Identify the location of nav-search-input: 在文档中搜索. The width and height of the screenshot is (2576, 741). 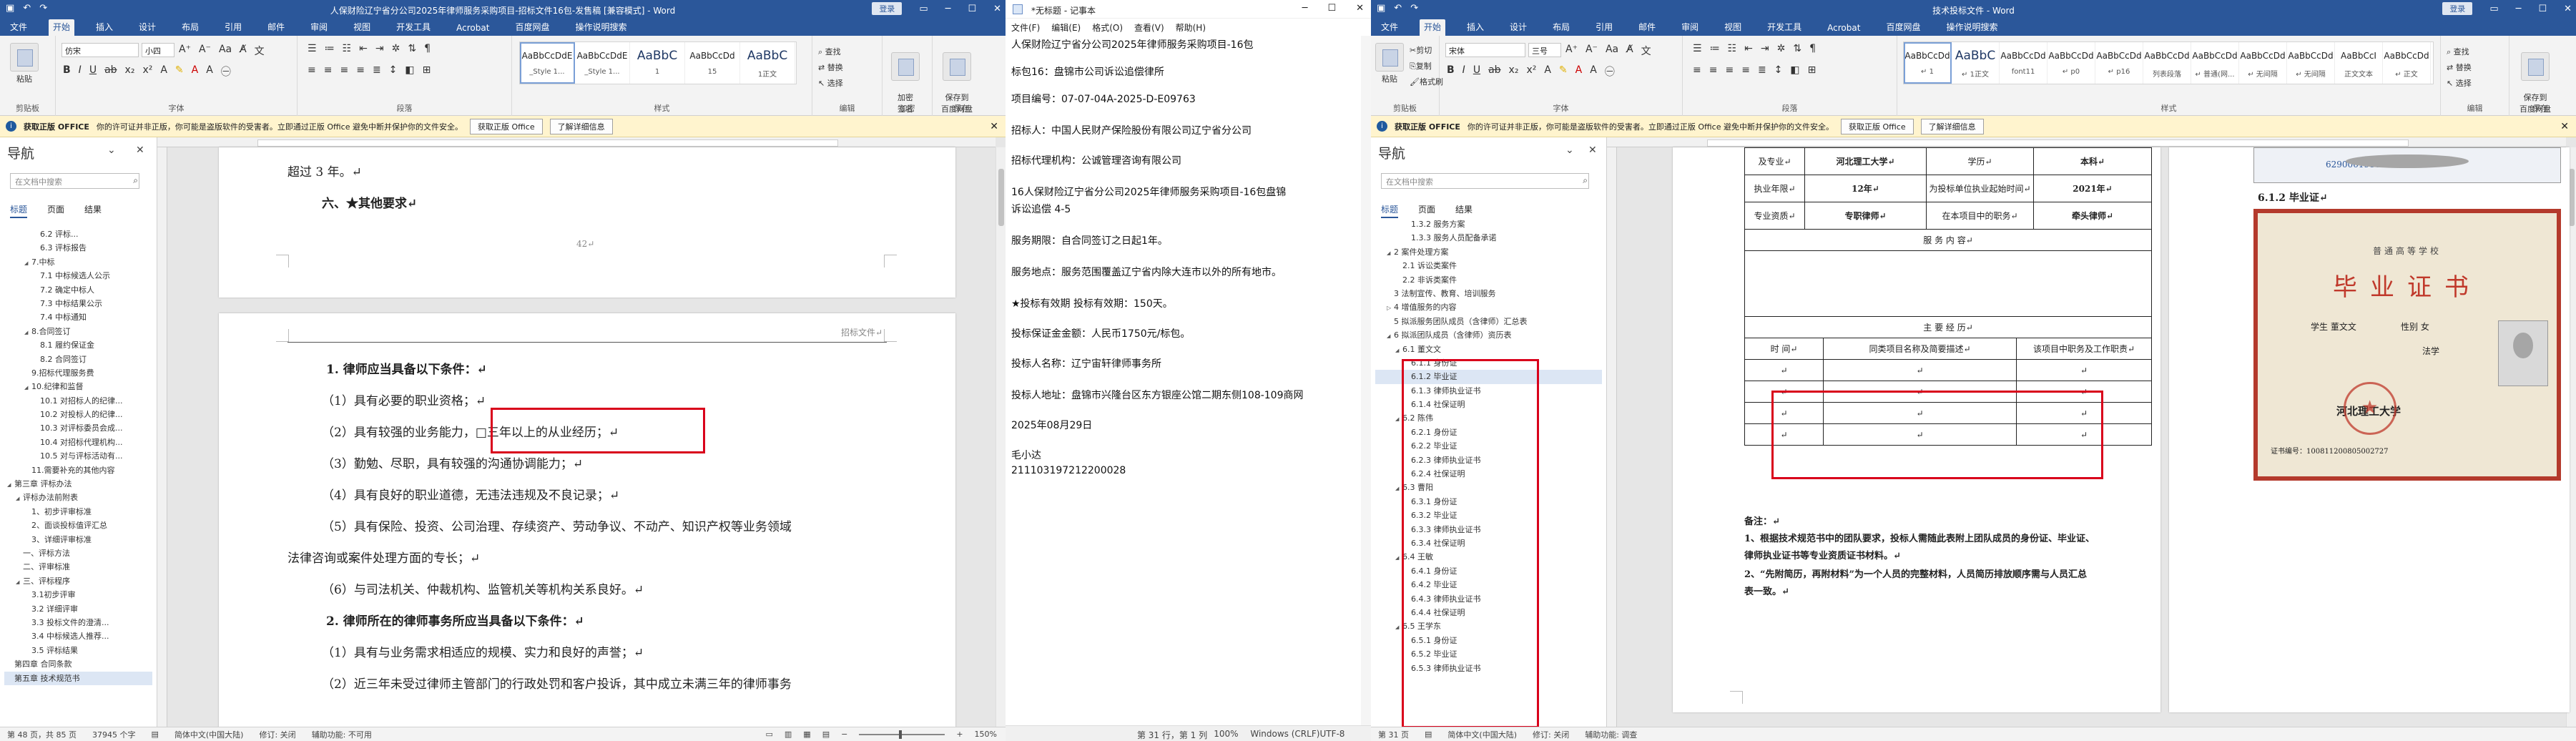
(75, 181).